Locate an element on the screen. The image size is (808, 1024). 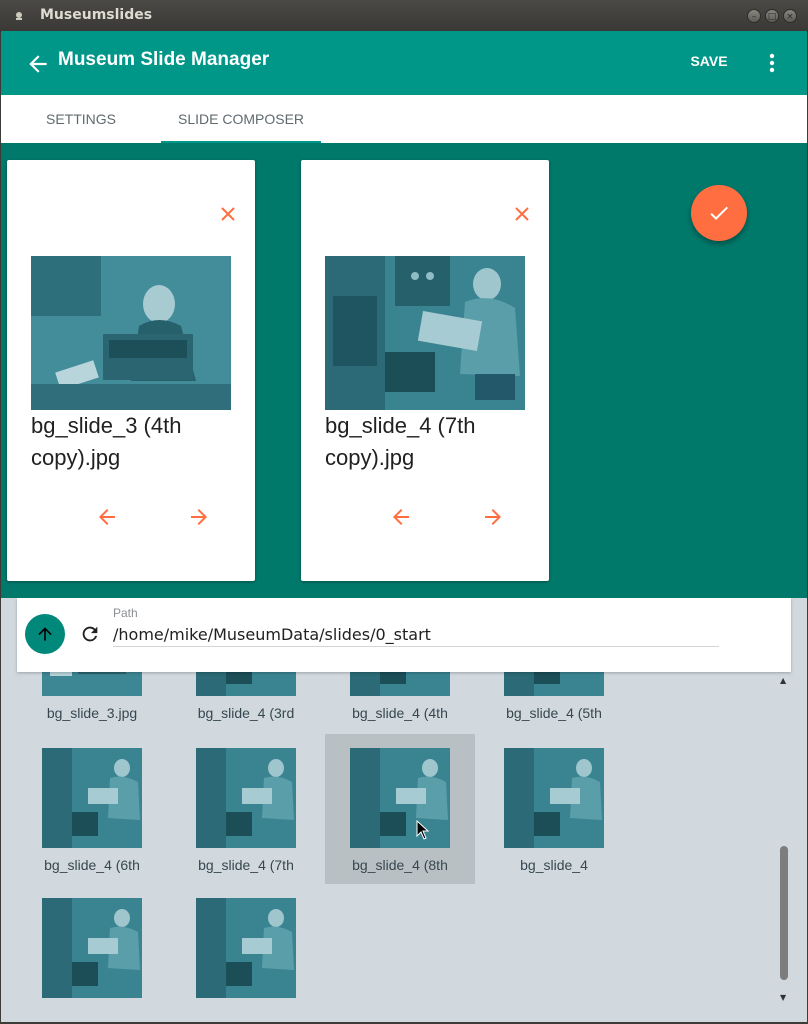
more-vert-icon is located at coordinates (772, 63).